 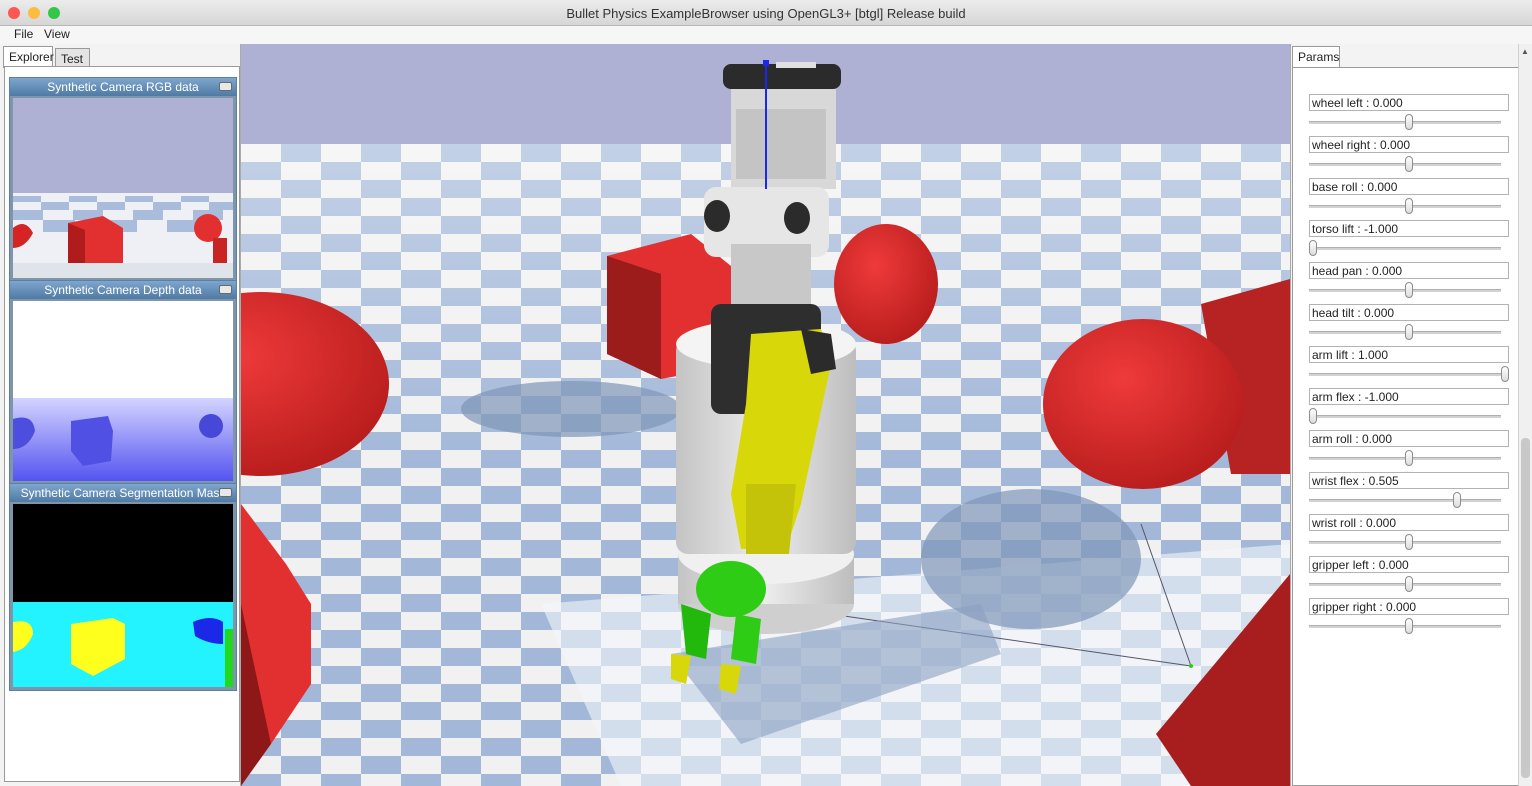 I want to click on red-sphere-right, so click(x=1143, y=404).